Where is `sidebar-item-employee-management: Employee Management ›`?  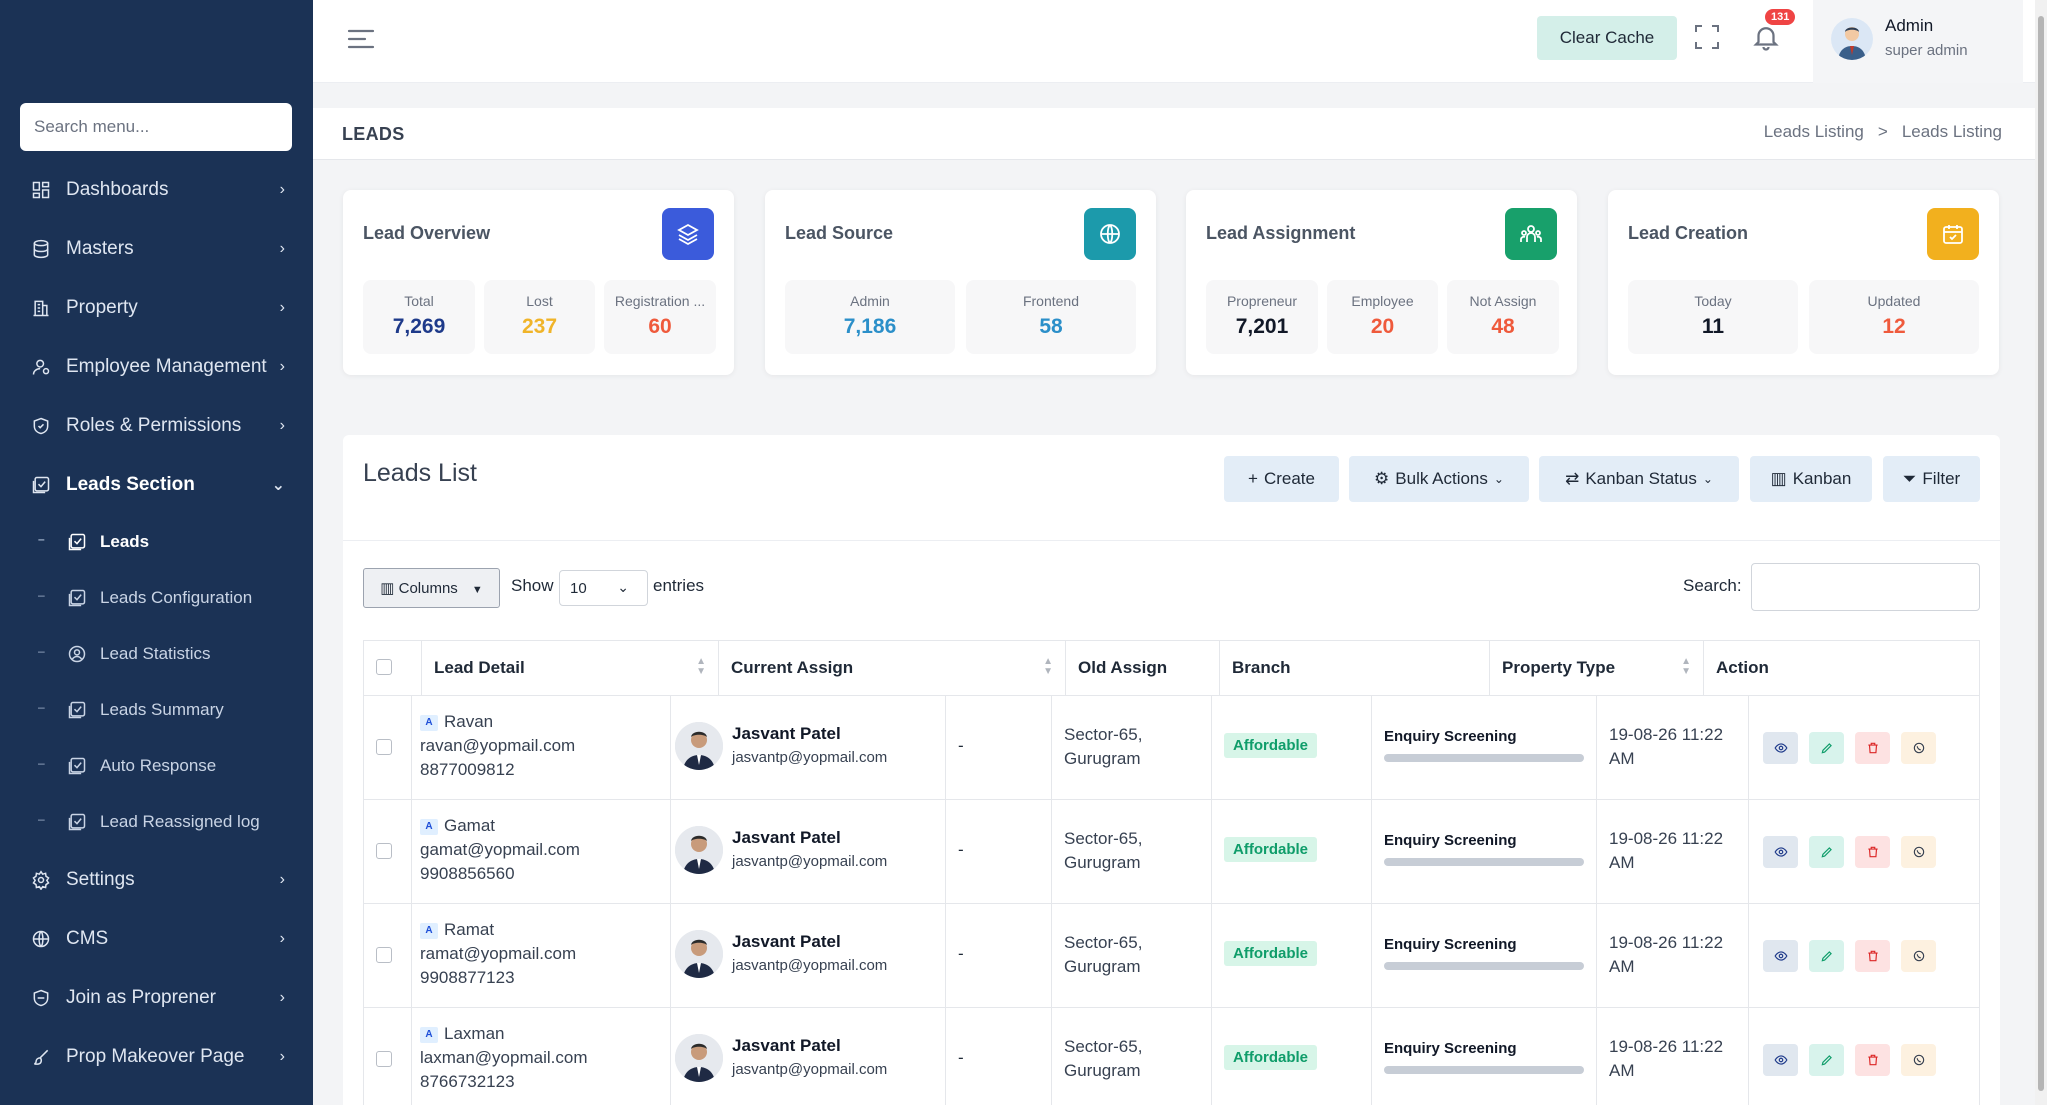
sidebar-item-employee-management: Employee Management › is located at coordinates (156, 366).